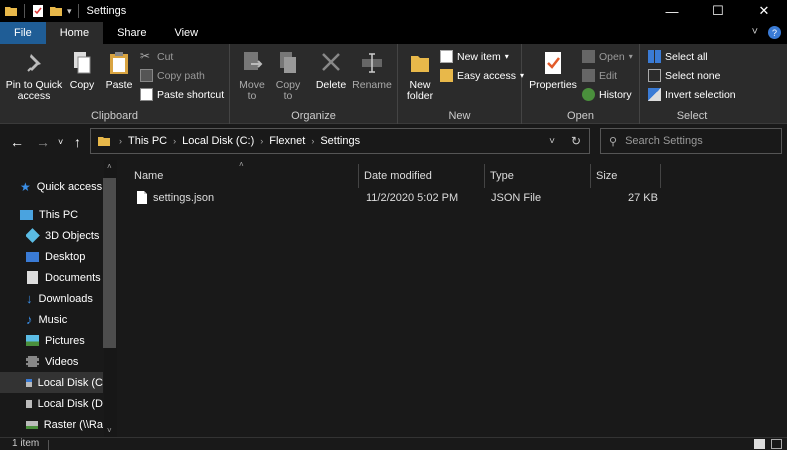 This screenshot has height=450, width=787. What do you see at coordinates (38, 11) in the screenshot?
I see `properties-check-icon` at bounding box center [38, 11].